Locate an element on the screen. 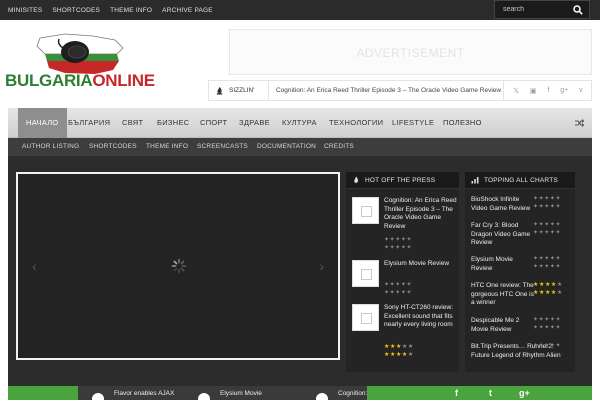 The height and width of the screenshot is (400, 600). twitter-icon: 𝕏 is located at coordinates (516, 91).